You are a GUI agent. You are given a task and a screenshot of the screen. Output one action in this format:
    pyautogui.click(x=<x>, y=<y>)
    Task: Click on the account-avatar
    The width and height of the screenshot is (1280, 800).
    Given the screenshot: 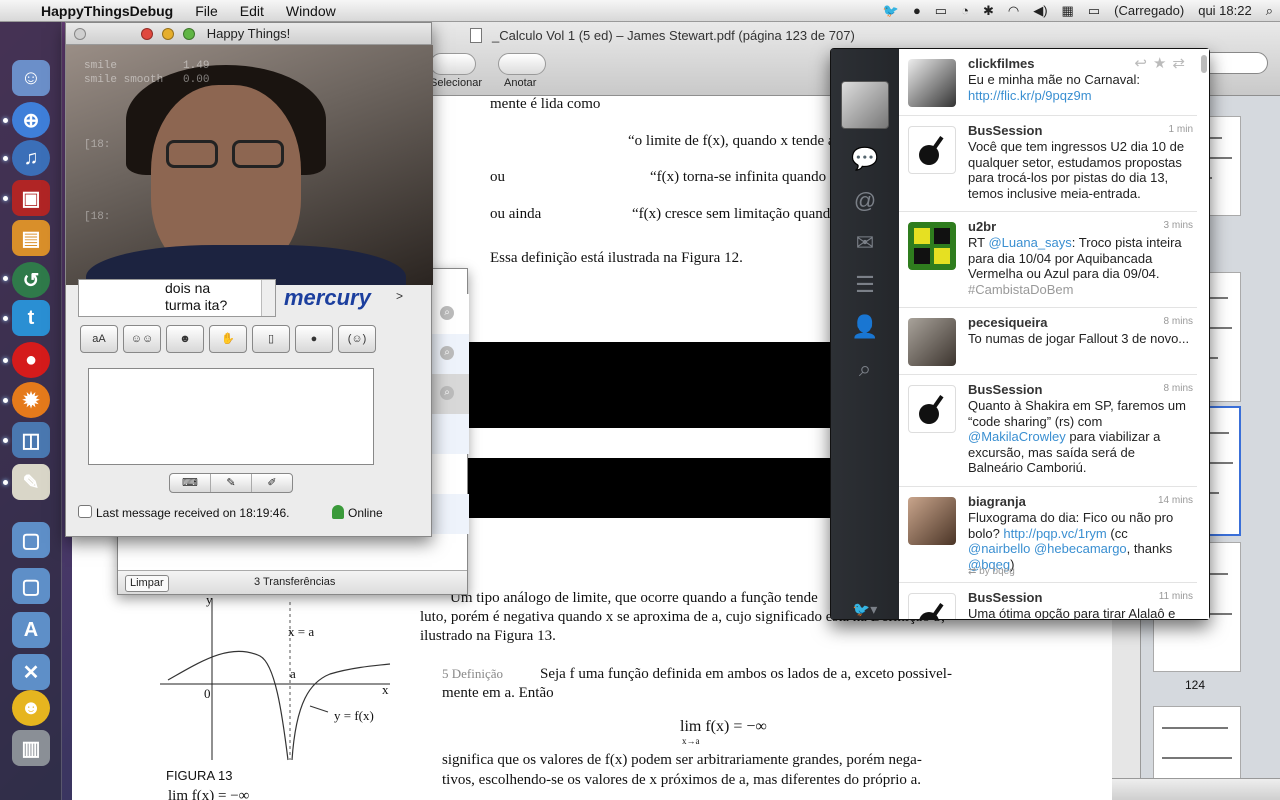 What is the action you would take?
    pyautogui.click(x=865, y=105)
    